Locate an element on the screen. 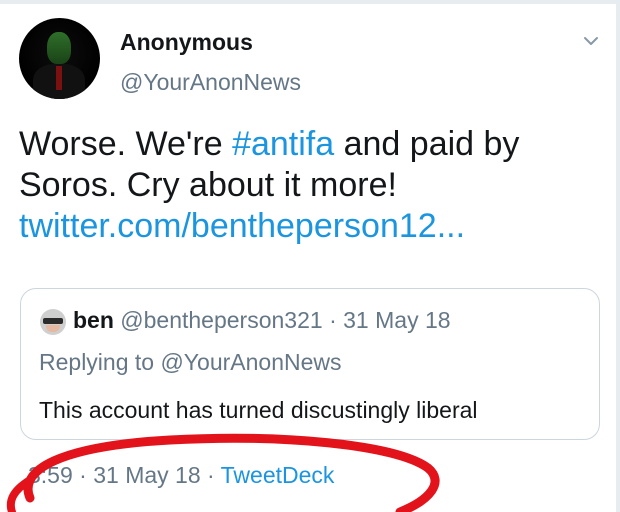 The height and width of the screenshot is (512, 620). quoted-user-handle: @bentheperson321 is located at coordinates (221, 320).